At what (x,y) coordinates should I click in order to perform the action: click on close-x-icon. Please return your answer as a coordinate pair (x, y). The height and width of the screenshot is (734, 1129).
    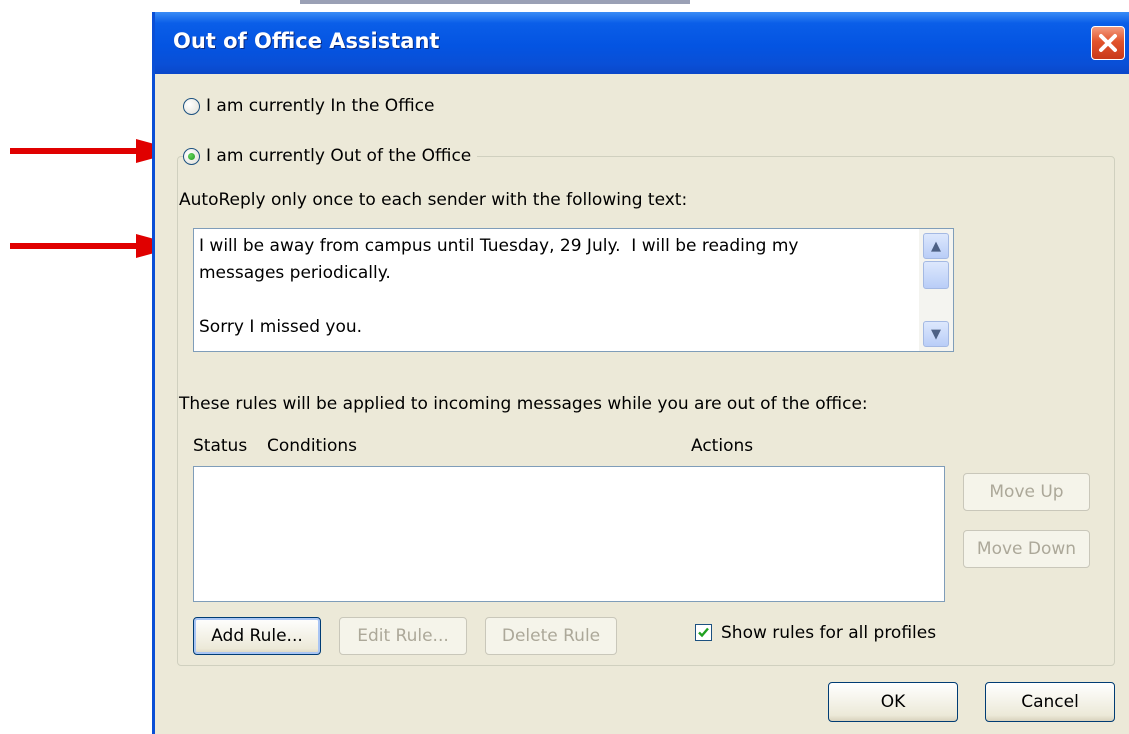
    Looking at the image, I should click on (1108, 43).